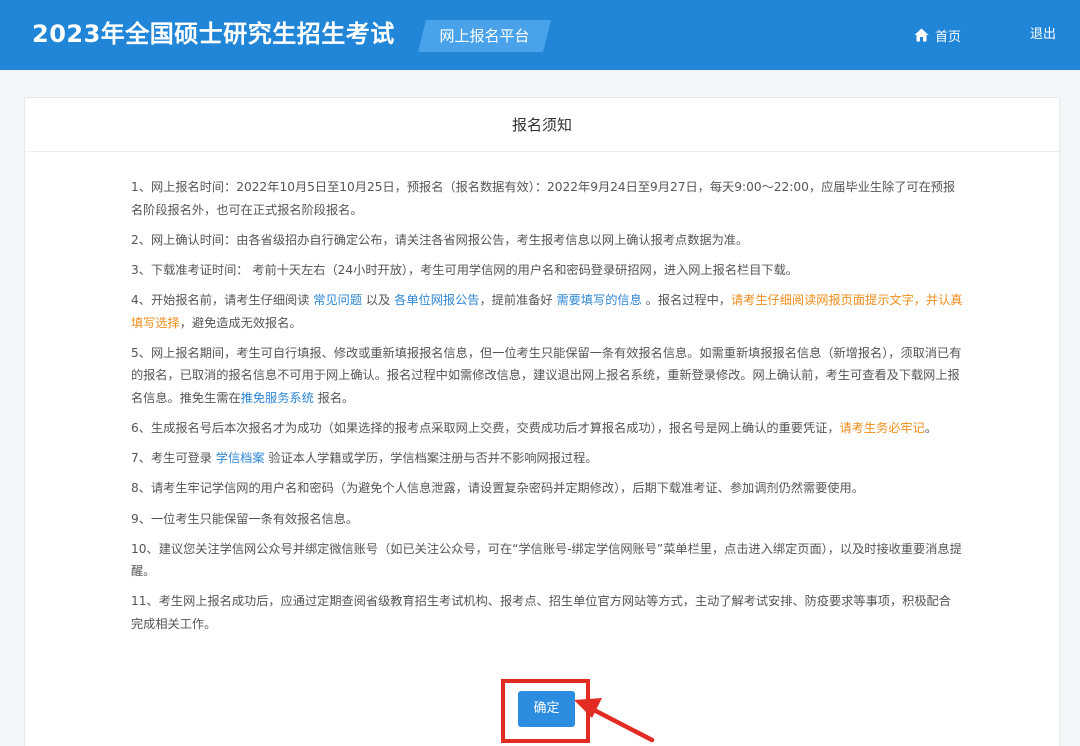  I want to click on notice-5-text-b: 报名。, so click(334, 397).